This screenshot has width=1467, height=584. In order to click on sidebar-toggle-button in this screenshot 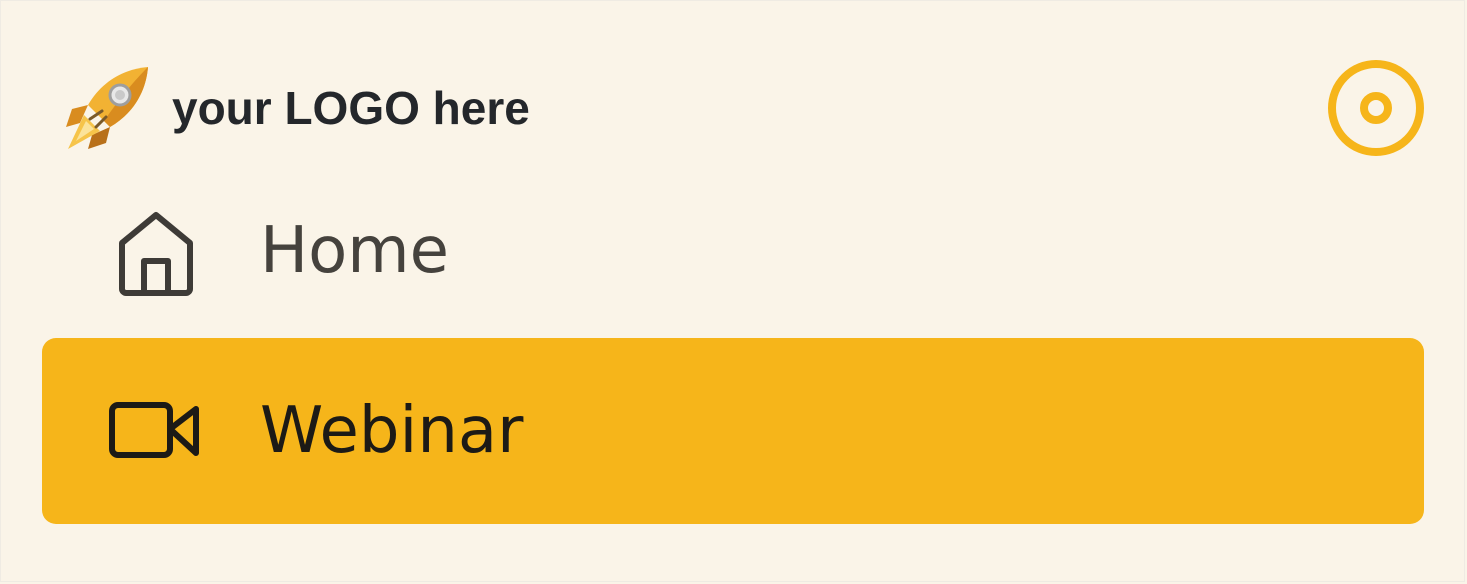, I will do `click(1376, 108)`.